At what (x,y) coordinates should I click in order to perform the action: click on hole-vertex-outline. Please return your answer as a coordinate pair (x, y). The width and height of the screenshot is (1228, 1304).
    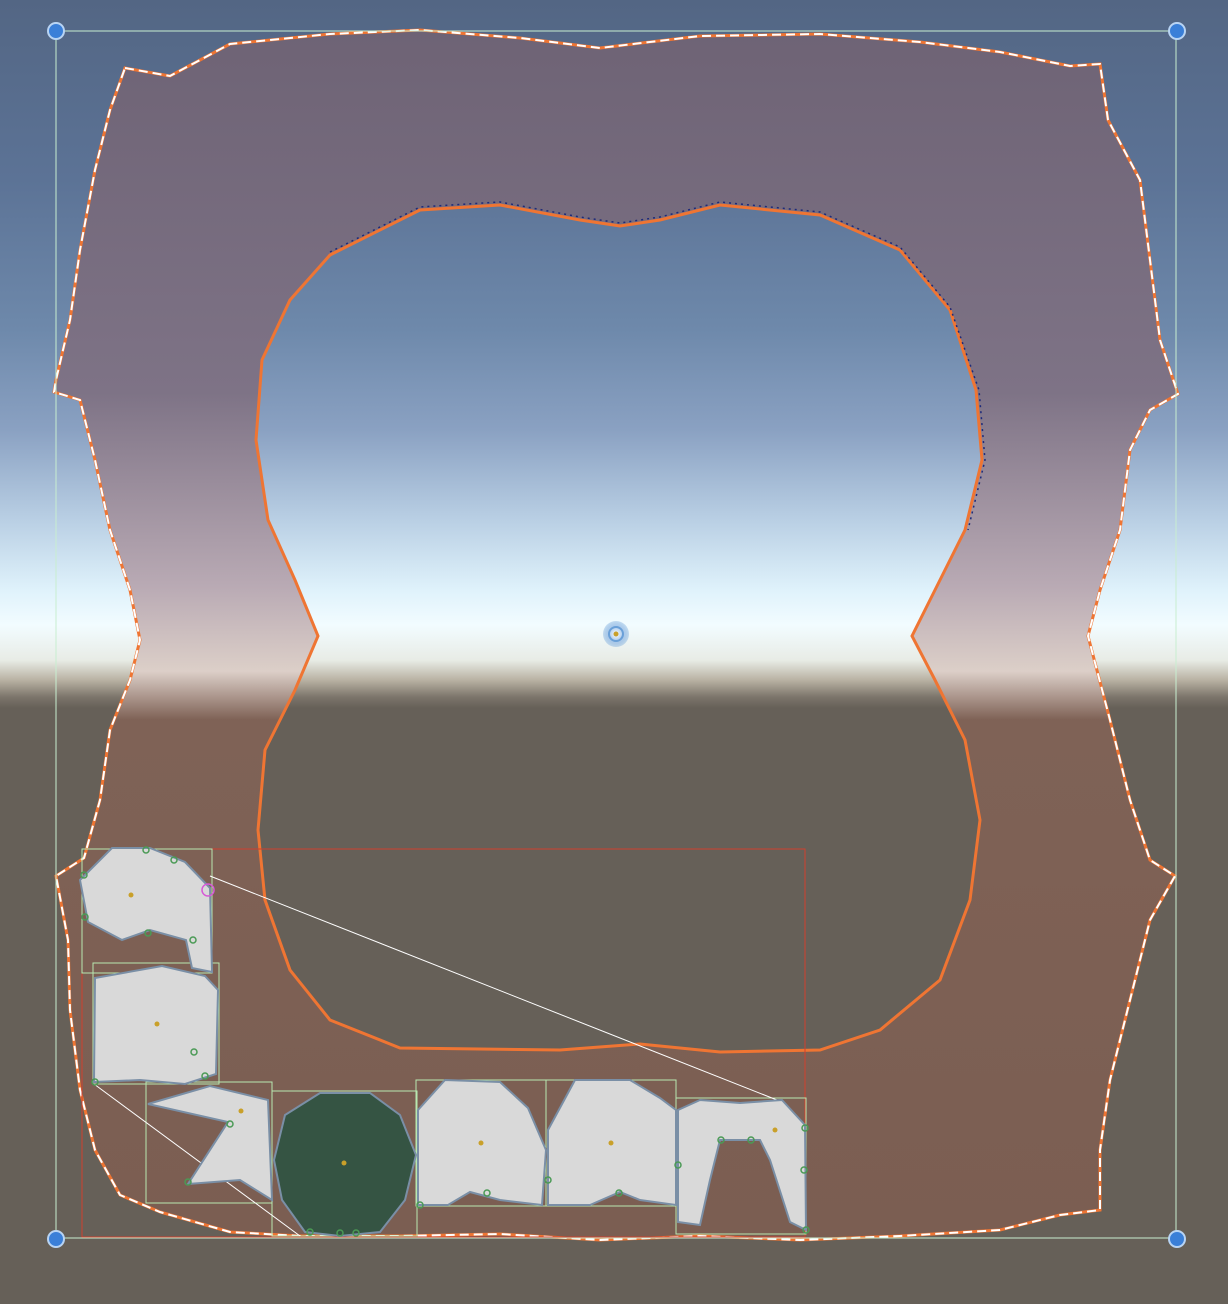
    Looking at the image, I should click on (657, 366).